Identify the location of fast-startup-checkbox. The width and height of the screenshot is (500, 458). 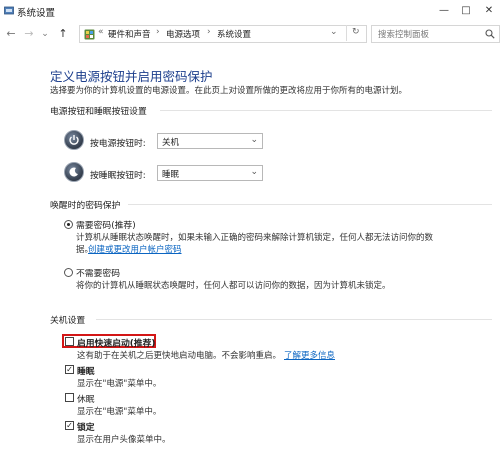
(69, 341).